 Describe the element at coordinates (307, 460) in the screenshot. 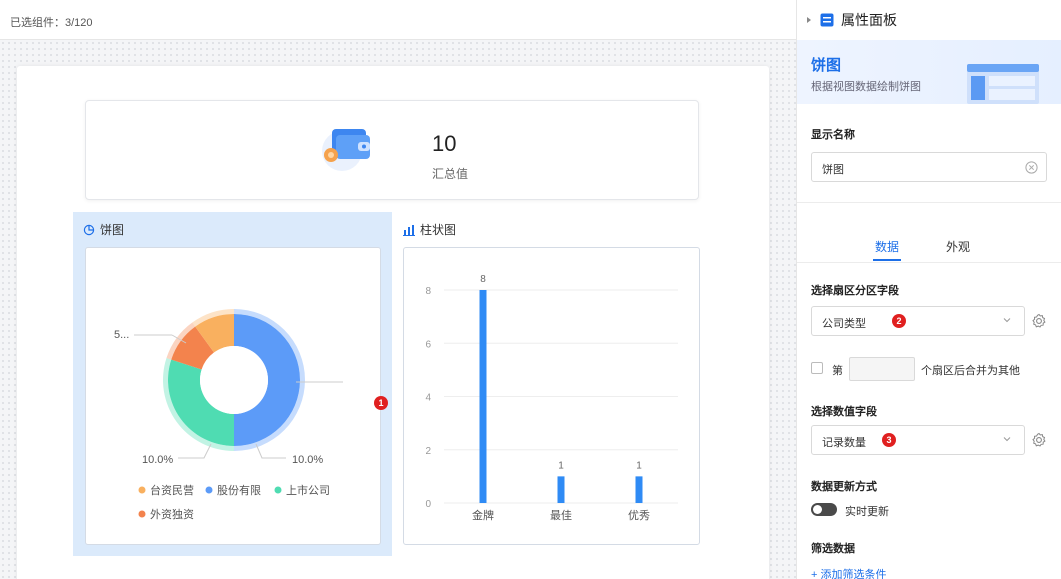

I see `pie-label-bottom-right: 10.0%` at that location.